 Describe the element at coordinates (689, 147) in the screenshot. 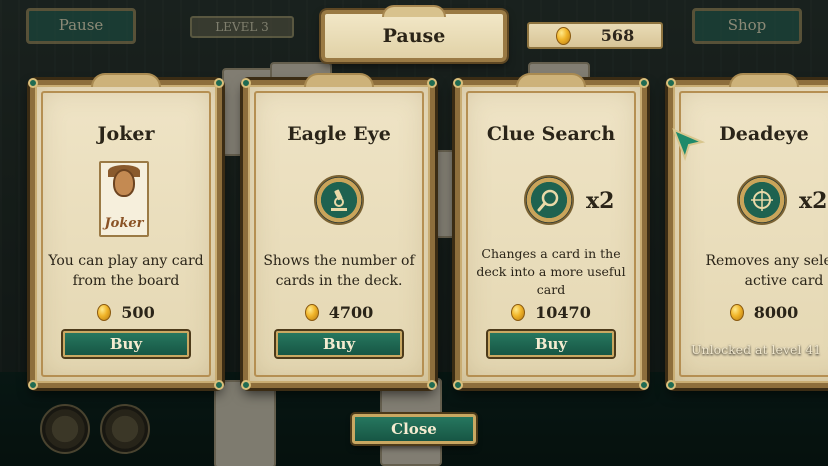

I see `pointer-cursor-icon` at that location.